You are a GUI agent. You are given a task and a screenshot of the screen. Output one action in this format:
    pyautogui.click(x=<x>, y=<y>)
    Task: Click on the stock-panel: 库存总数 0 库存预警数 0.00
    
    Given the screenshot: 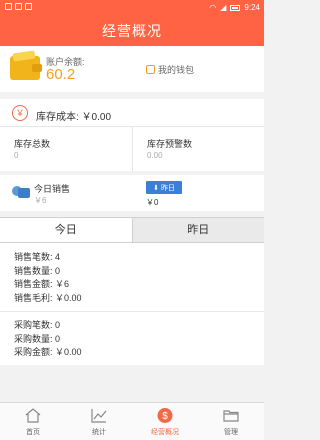 What is the action you would take?
    pyautogui.click(x=132, y=149)
    